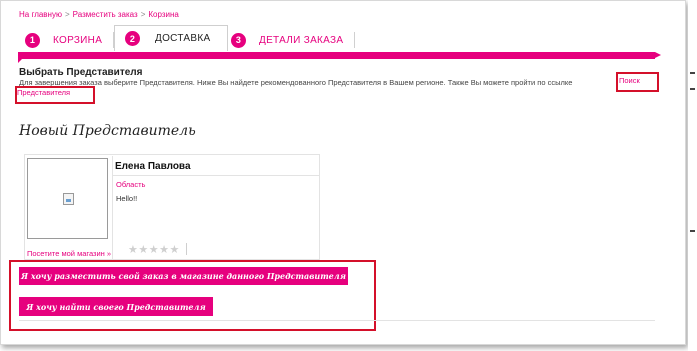 This screenshot has width=697, height=351. Describe the element at coordinates (132, 38) in the screenshot. I see `step-number: 2` at that location.